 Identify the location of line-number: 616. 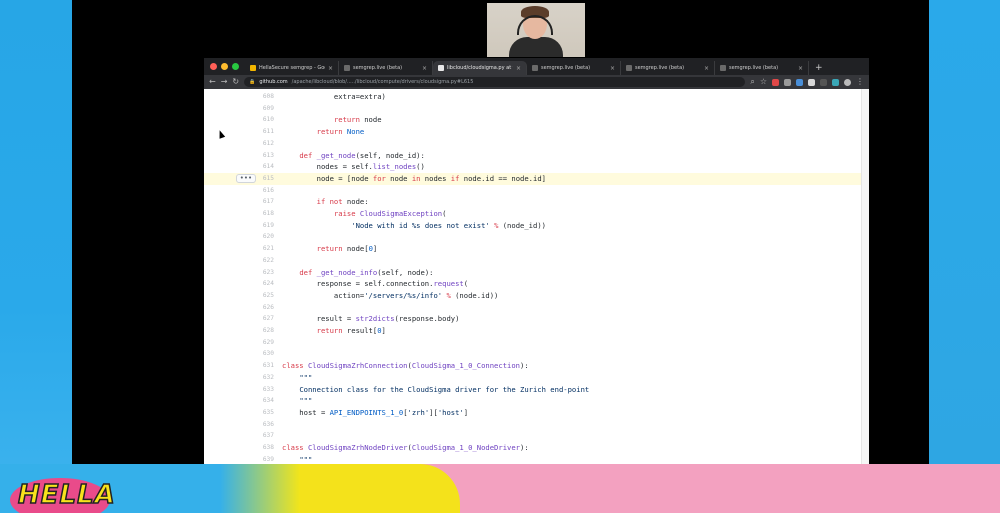
(261, 191).